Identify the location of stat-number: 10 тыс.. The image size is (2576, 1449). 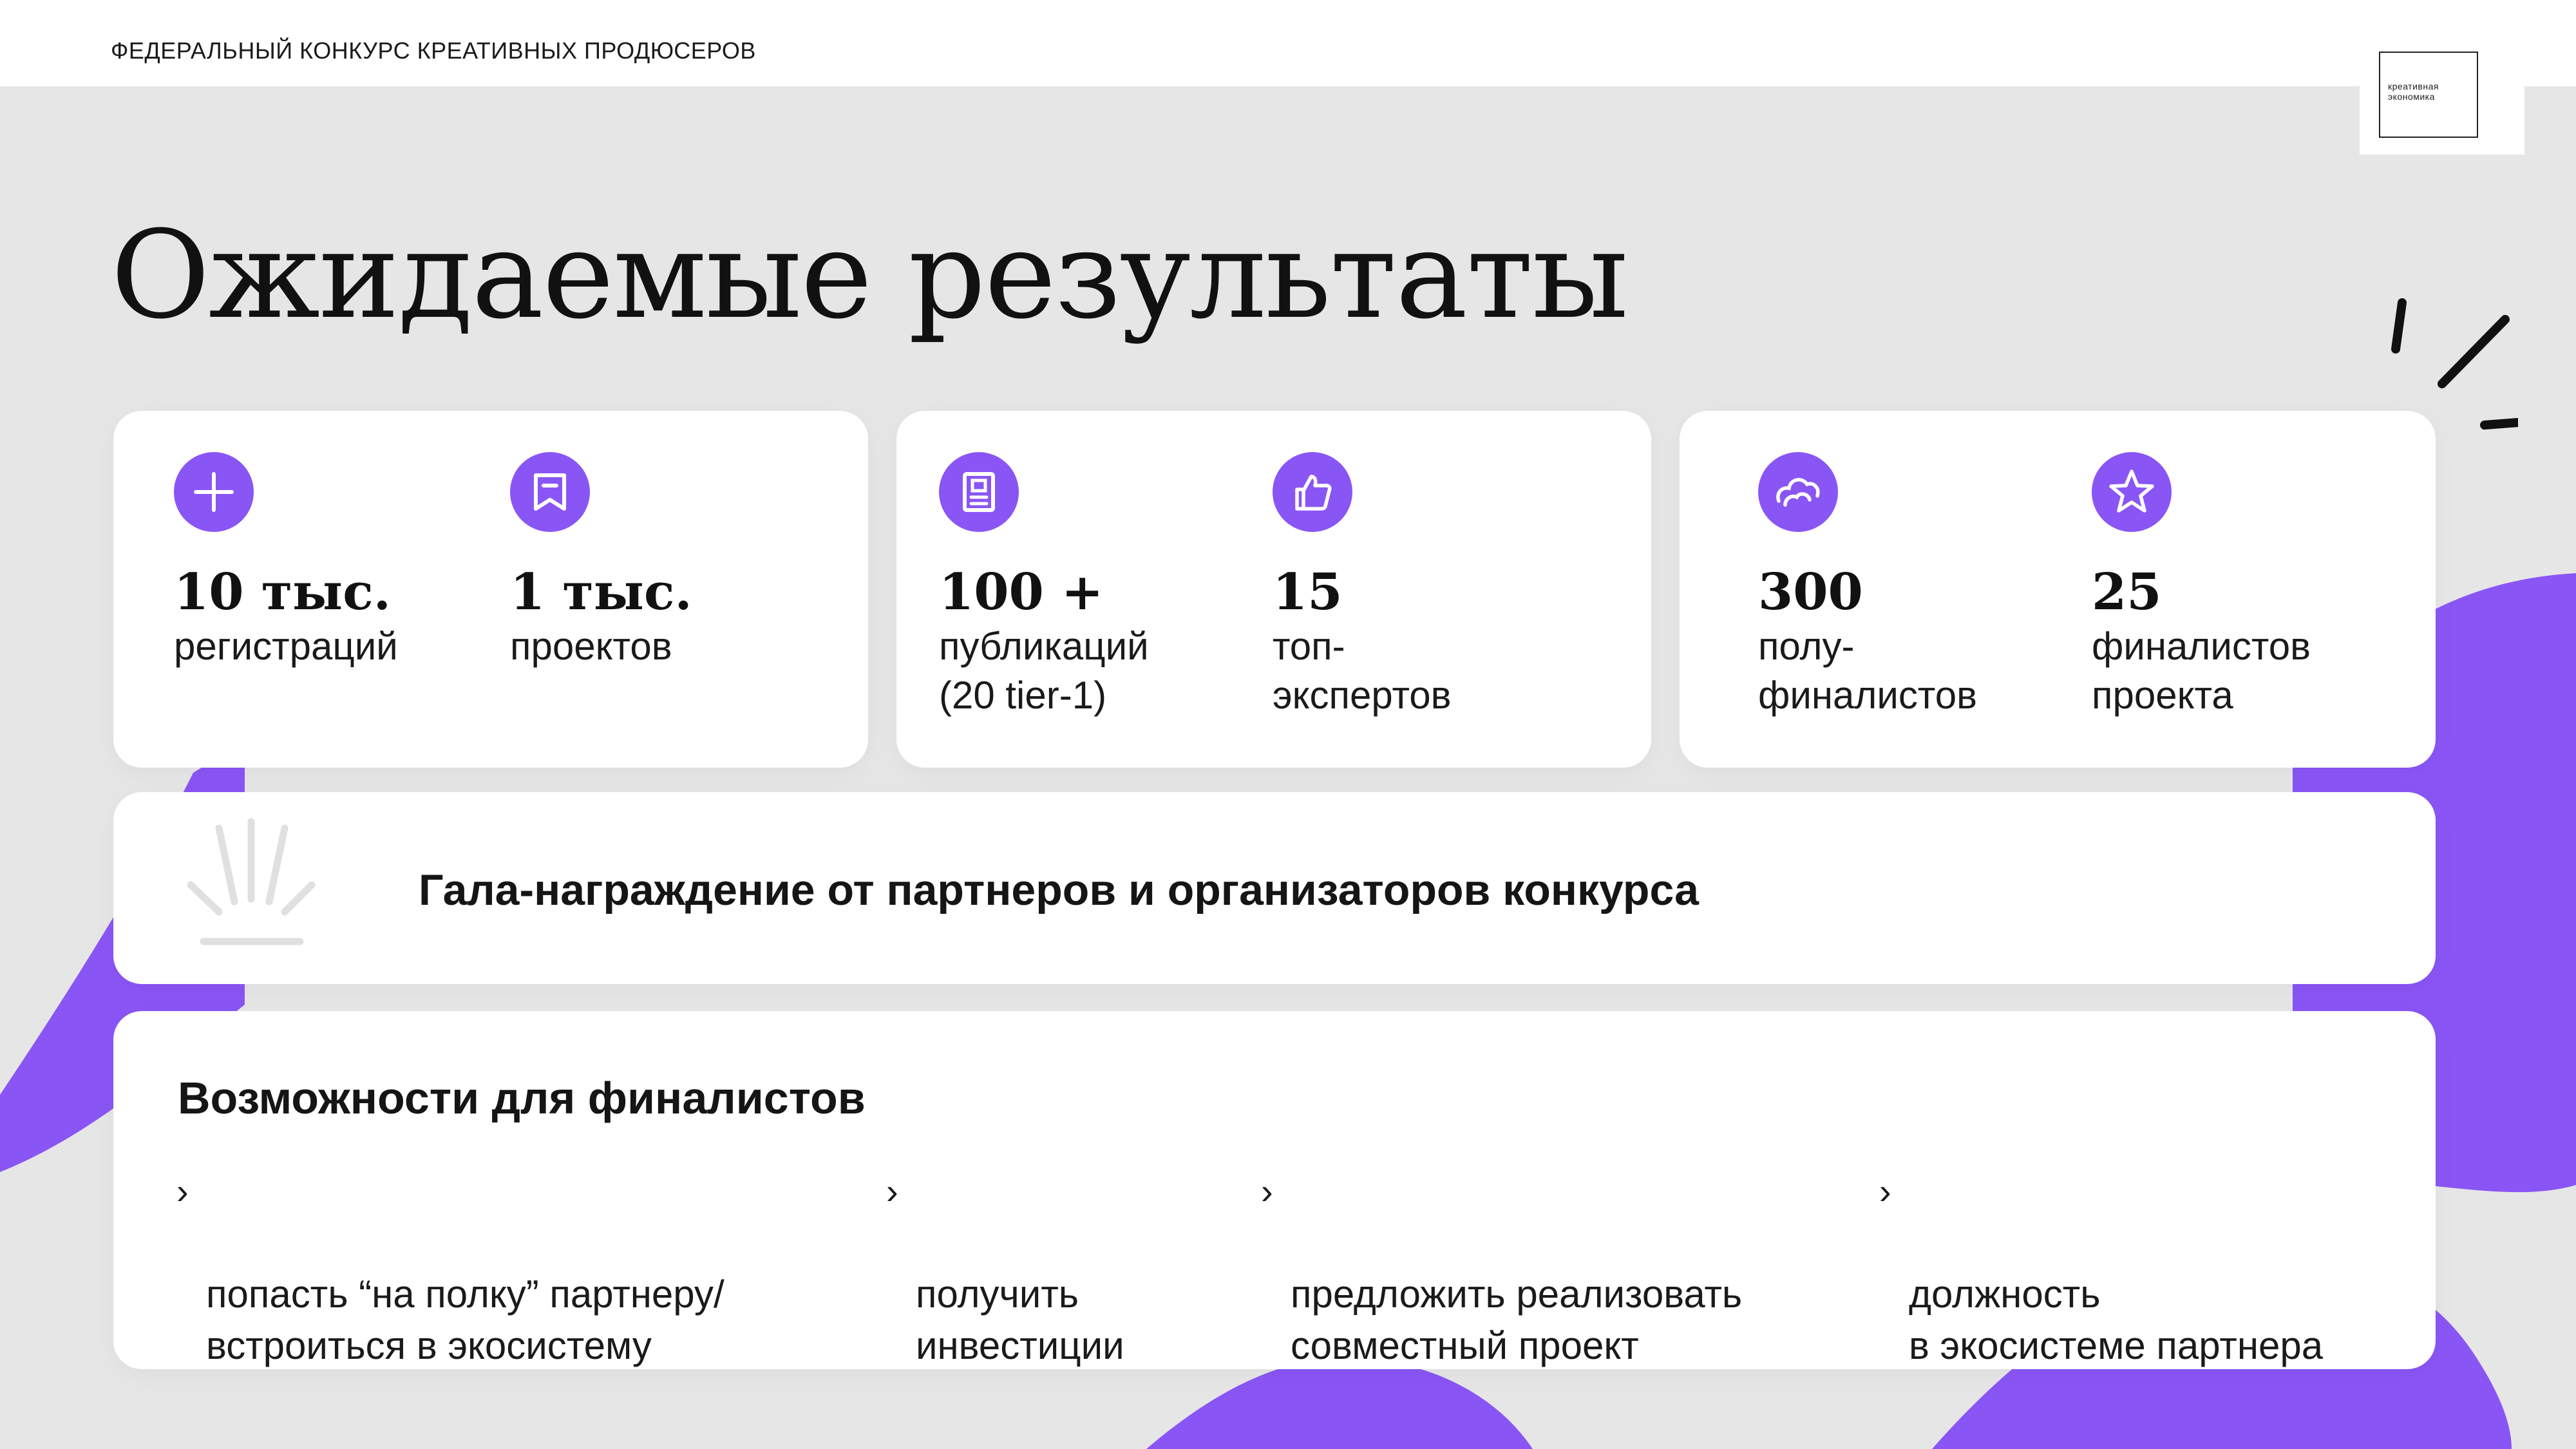
(282, 592).